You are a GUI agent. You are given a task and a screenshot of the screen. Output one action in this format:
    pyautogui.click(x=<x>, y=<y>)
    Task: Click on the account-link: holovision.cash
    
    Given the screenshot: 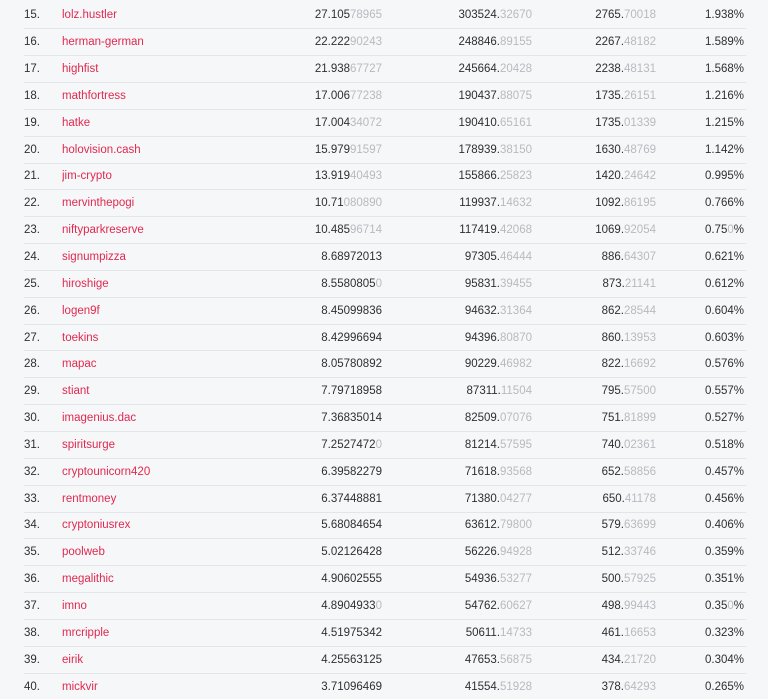 What is the action you would take?
    pyautogui.click(x=101, y=150)
    